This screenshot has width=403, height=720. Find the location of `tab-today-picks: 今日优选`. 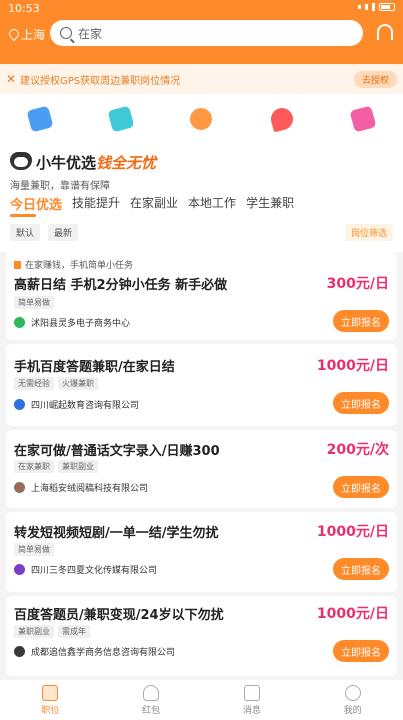

tab-today-picks: 今日优选 is located at coordinates (36, 205).